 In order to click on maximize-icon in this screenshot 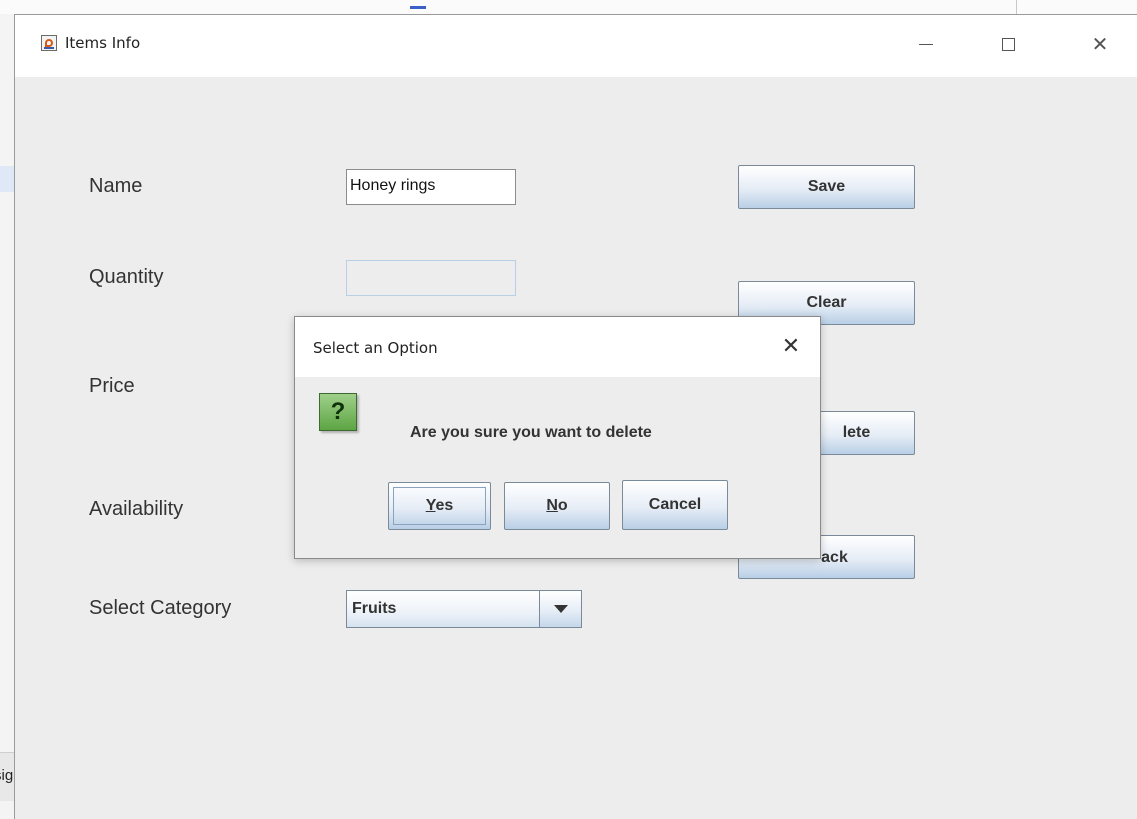, I will do `click(1008, 44)`.